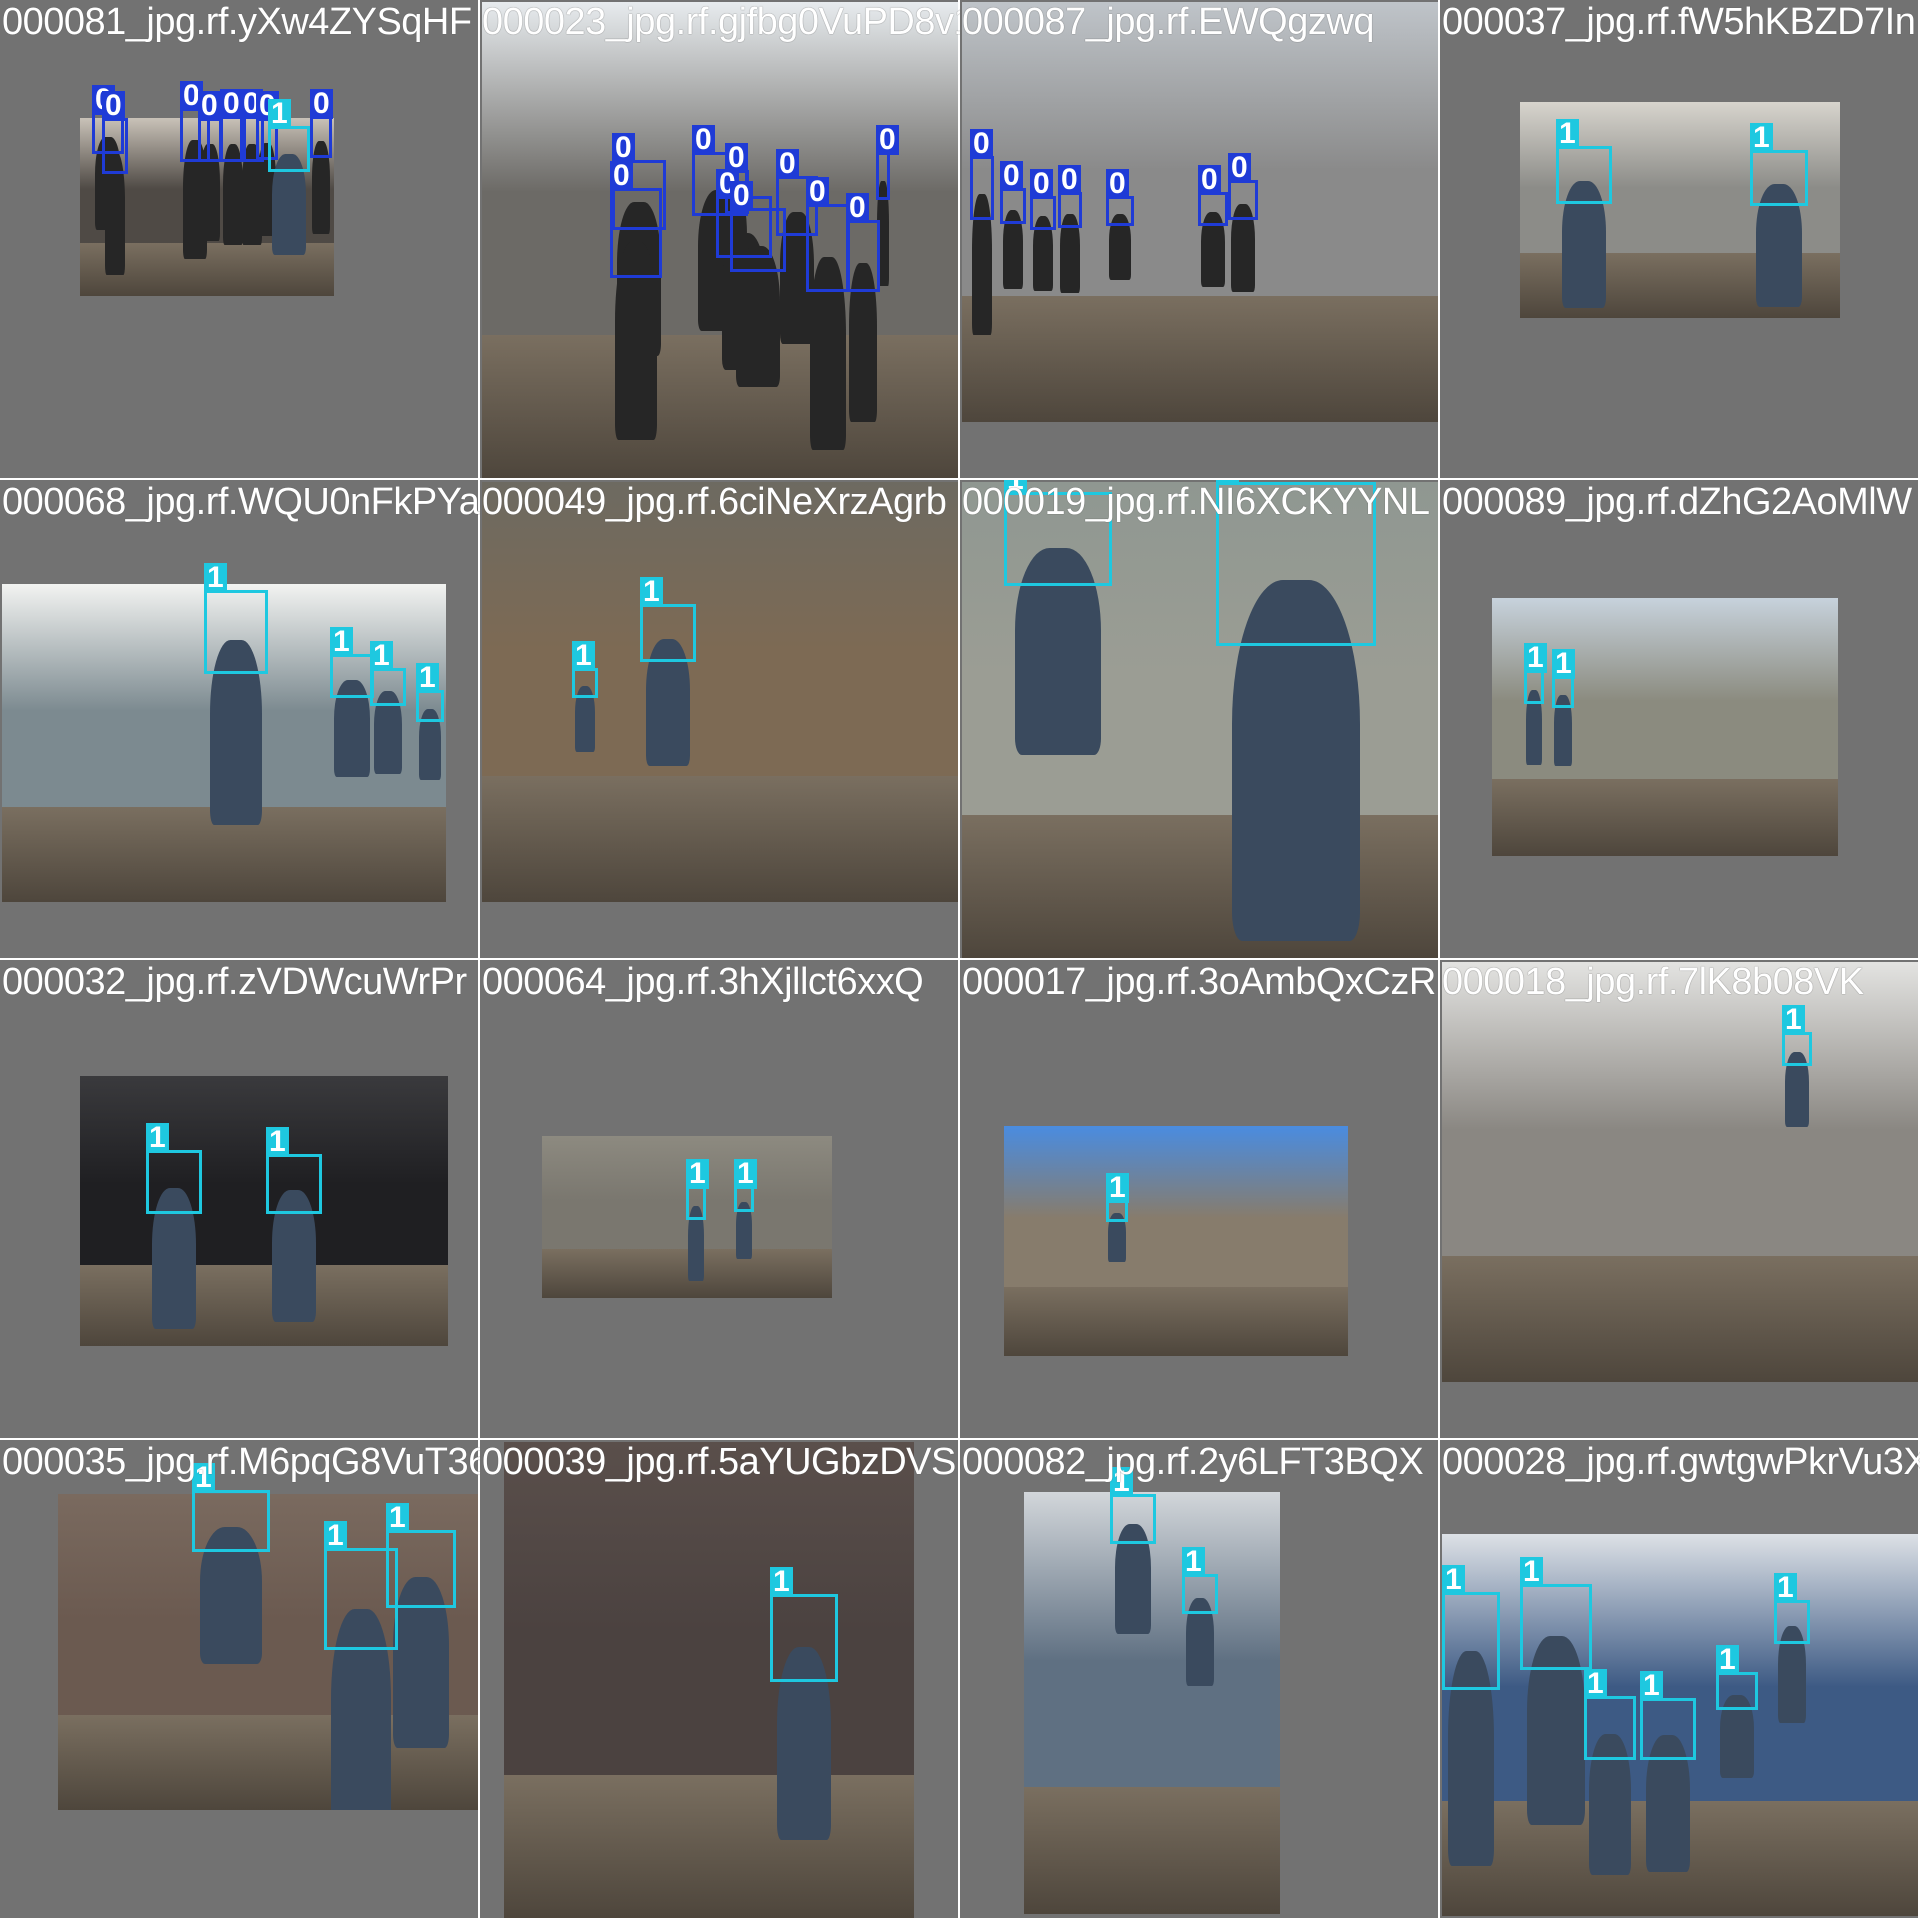  I want to click on tile-filename: 000018_jpg.rf.7lK8b08VK, so click(1653, 982).